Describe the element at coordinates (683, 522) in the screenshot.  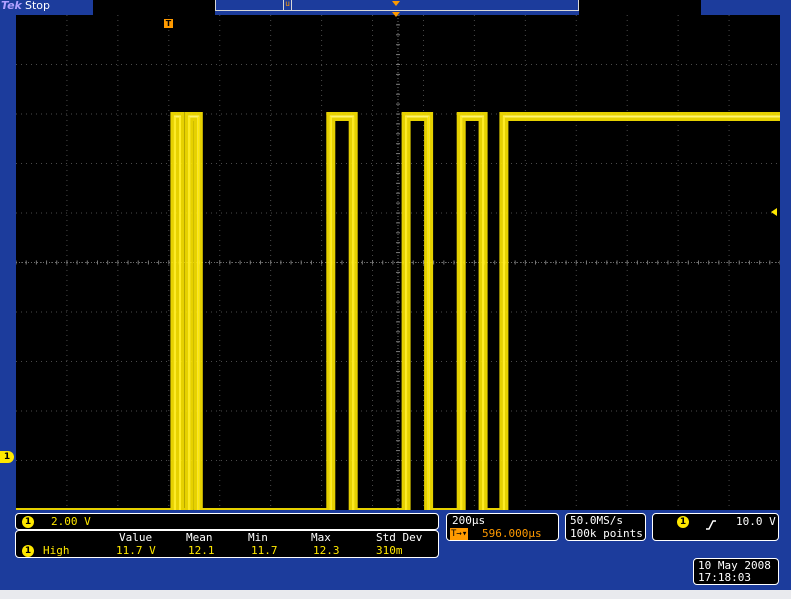
I see `trigger-channel-badge: 1` at that location.